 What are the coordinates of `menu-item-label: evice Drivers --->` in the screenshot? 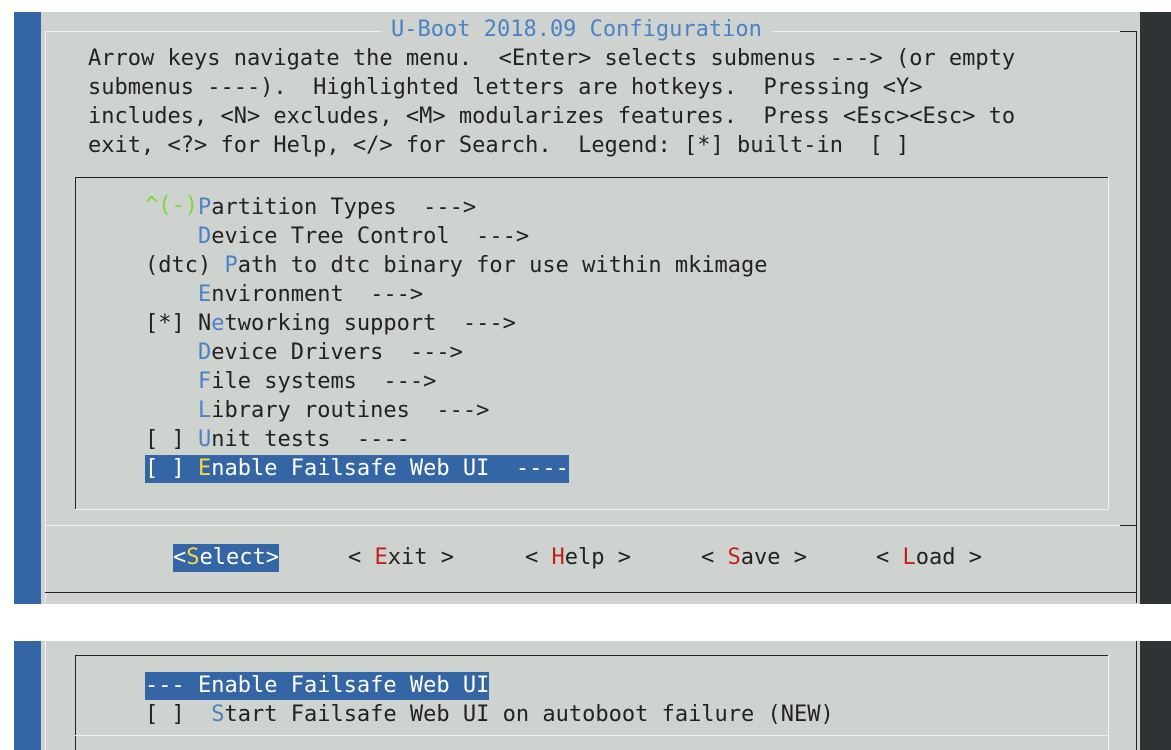 It's located at (337, 352).